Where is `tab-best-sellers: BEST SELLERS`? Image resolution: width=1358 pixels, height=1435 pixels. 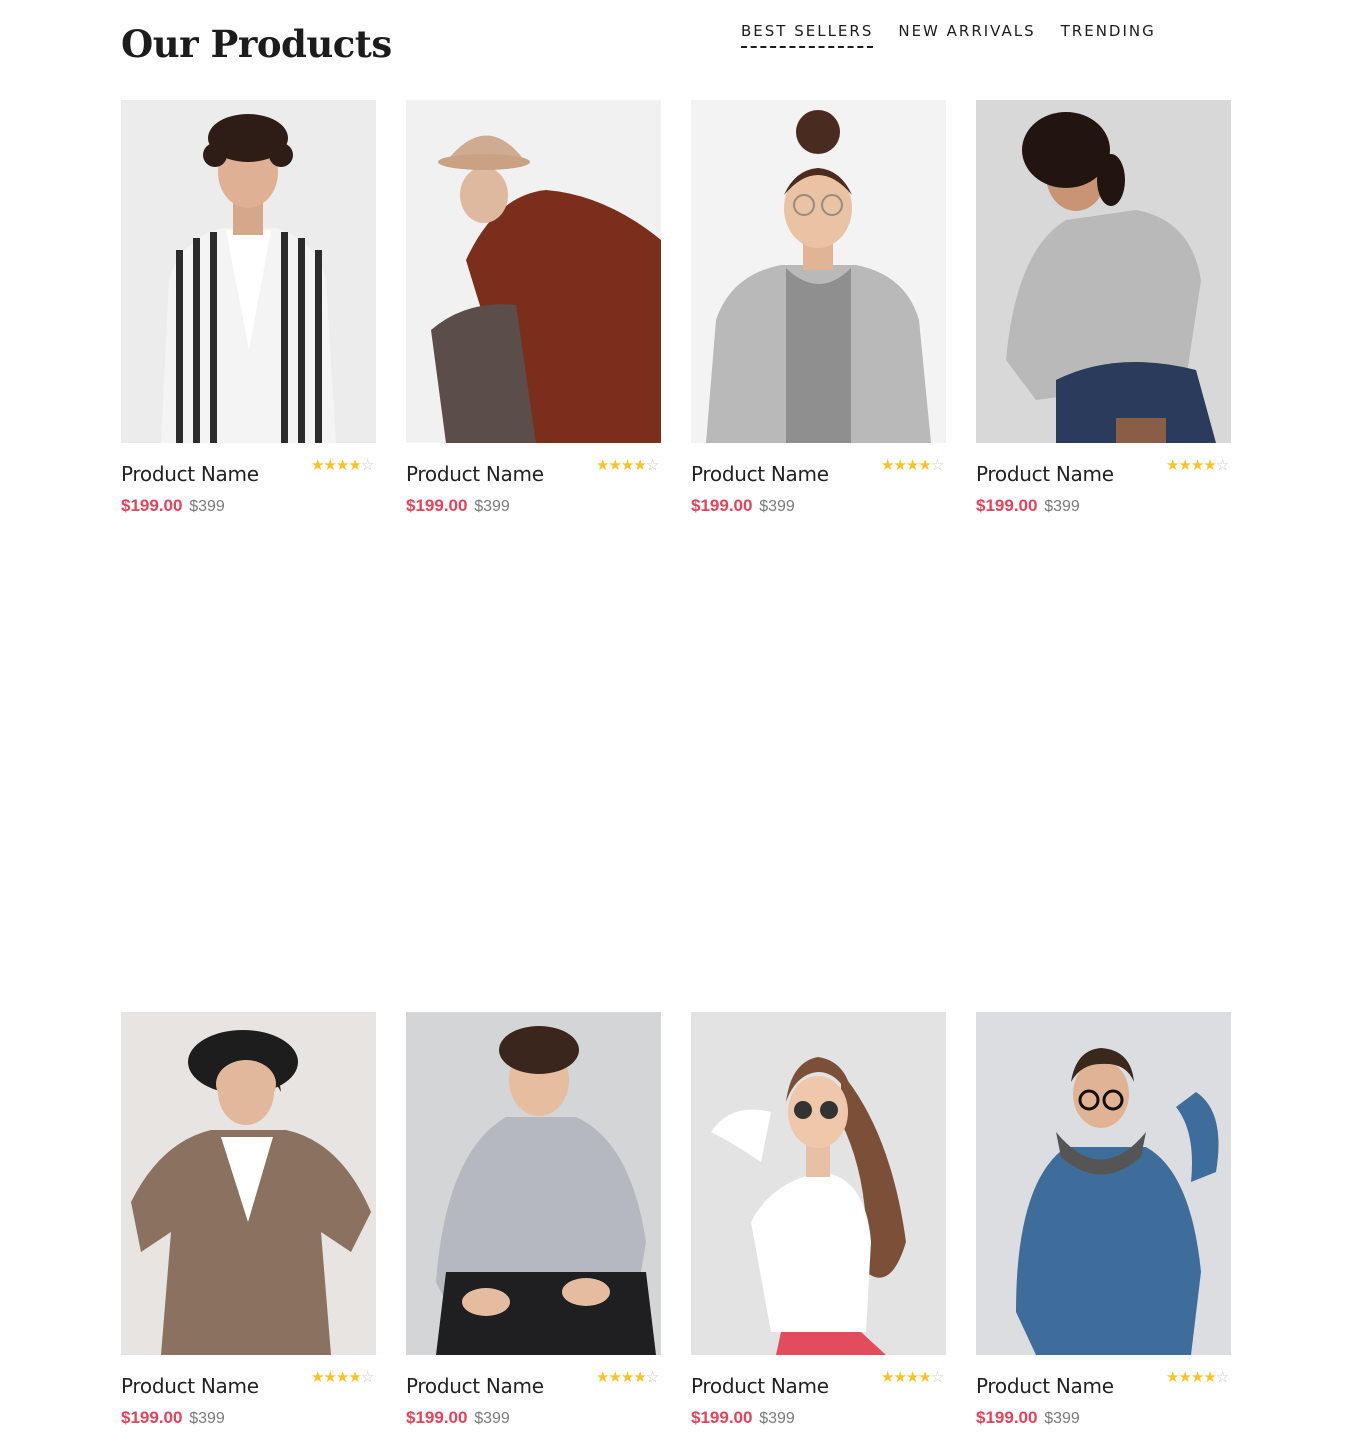
tab-best-sellers: BEST SELLERS is located at coordinates (807, 34).